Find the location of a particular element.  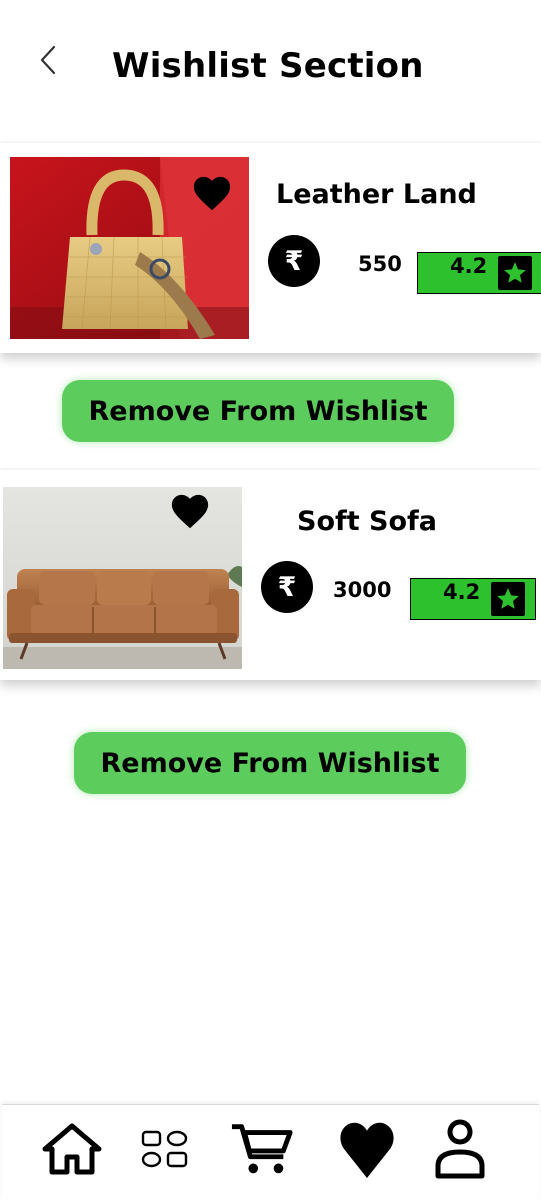

heart-icon is located at coordinates (367, 1150).